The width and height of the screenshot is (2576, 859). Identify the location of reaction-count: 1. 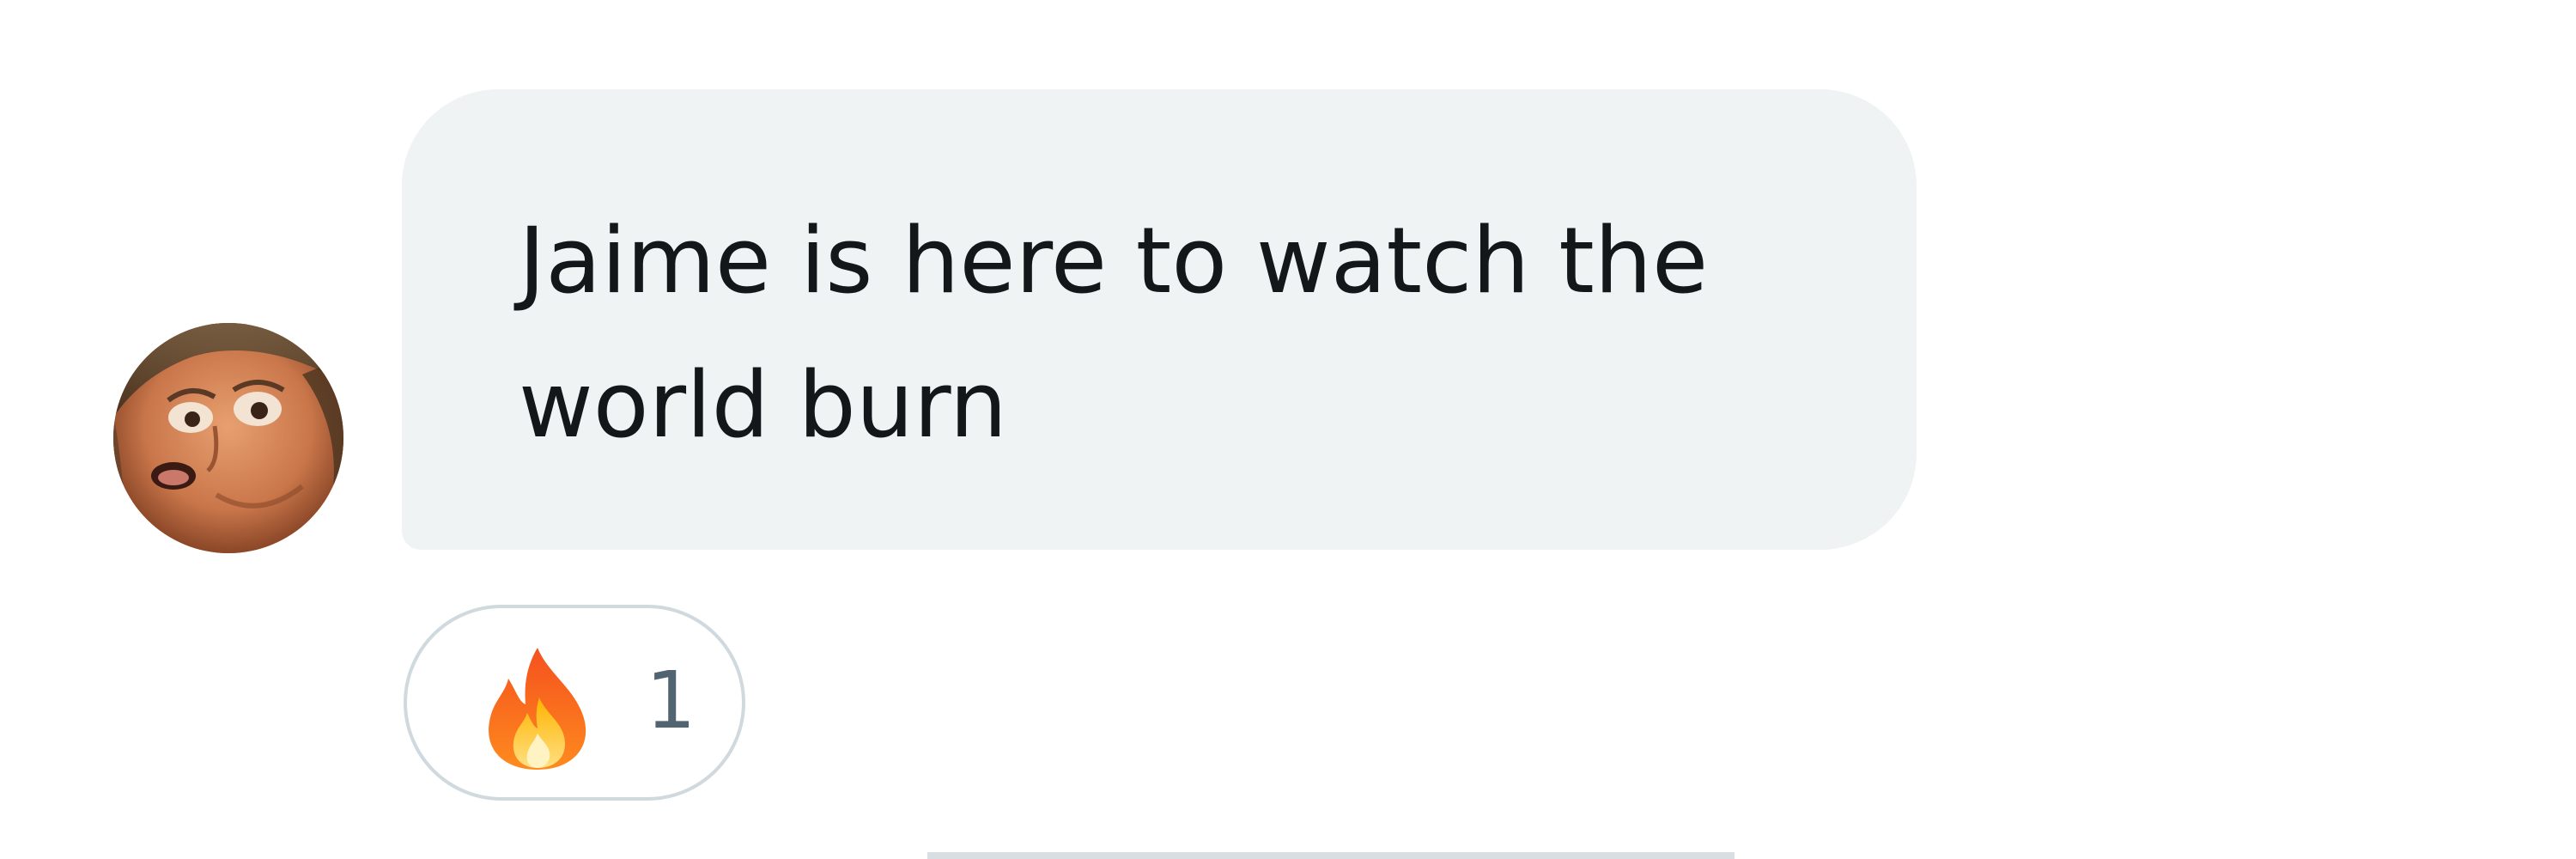
(671, 700).